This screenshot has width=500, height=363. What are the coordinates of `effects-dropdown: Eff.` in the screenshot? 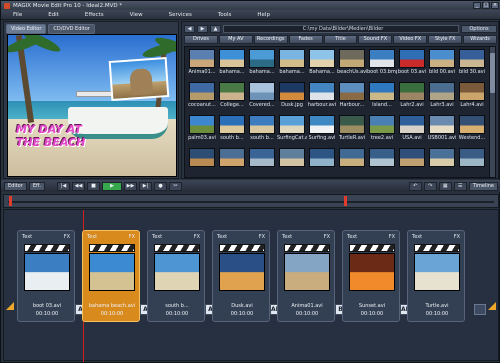 It's located at (37, 186).